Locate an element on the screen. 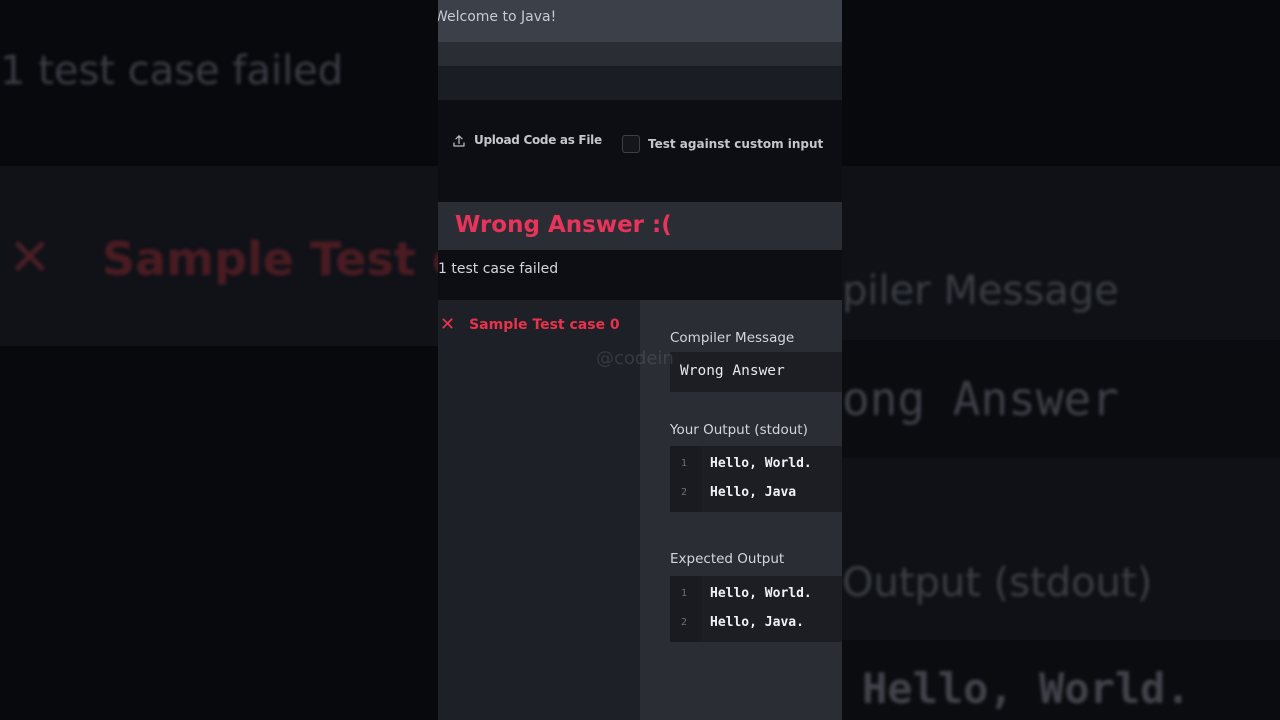  custom-input-checkbox is located at coordinates (631, 144).